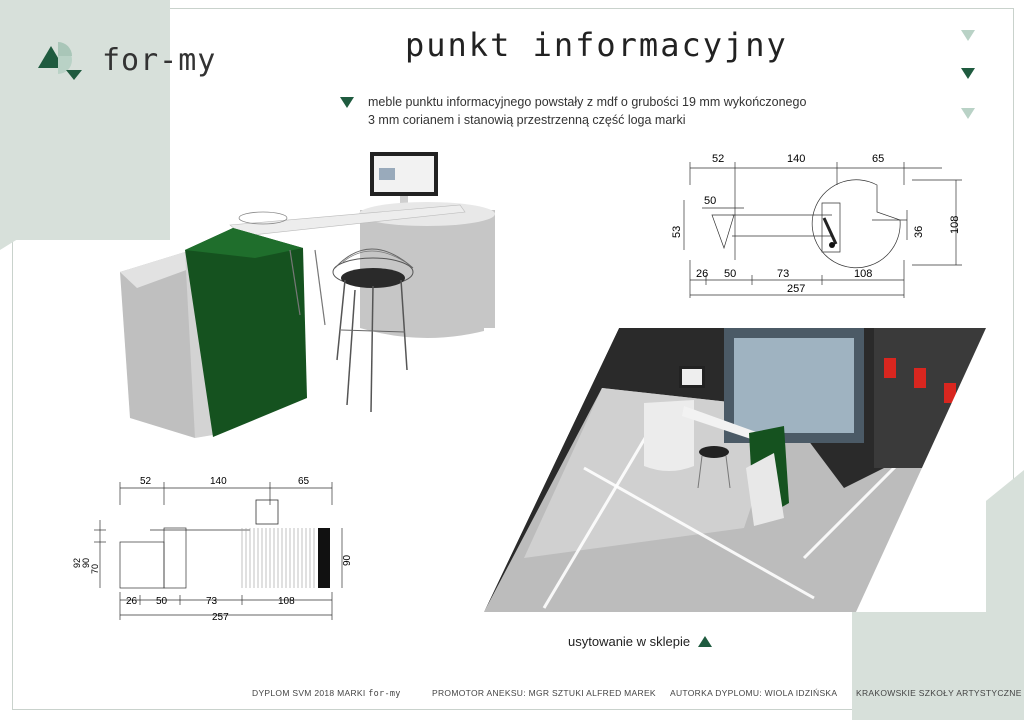  I want to click on front-dim-52: 52, so click(146, 481).